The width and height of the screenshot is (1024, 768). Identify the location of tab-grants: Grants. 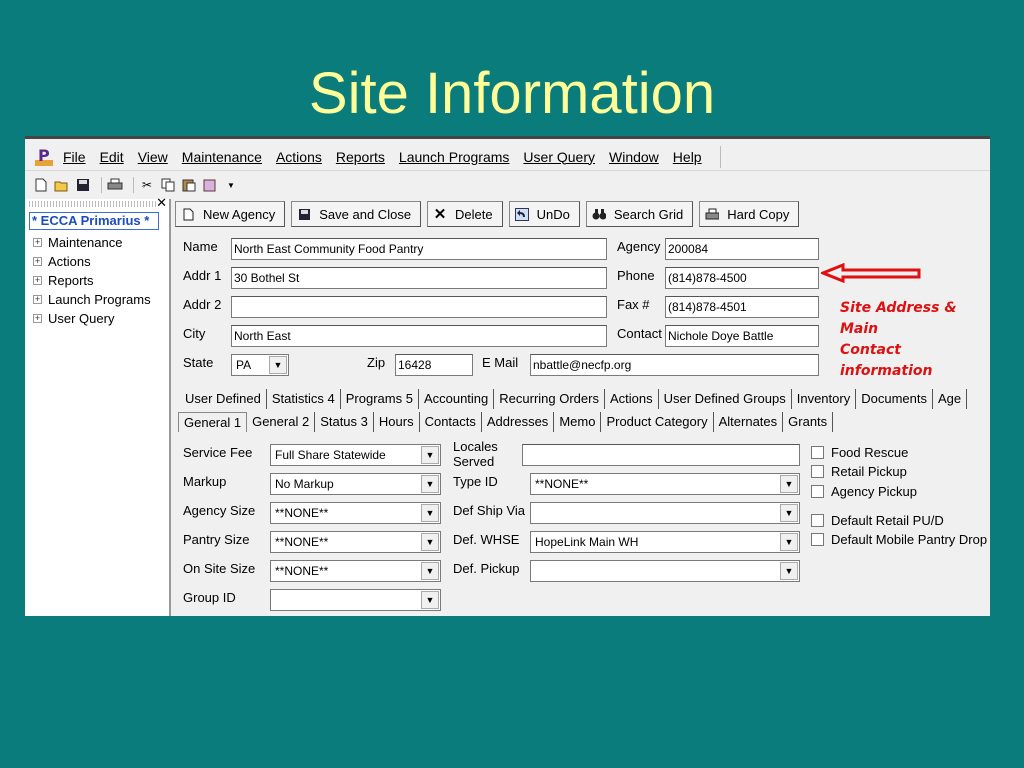
(808, 422).